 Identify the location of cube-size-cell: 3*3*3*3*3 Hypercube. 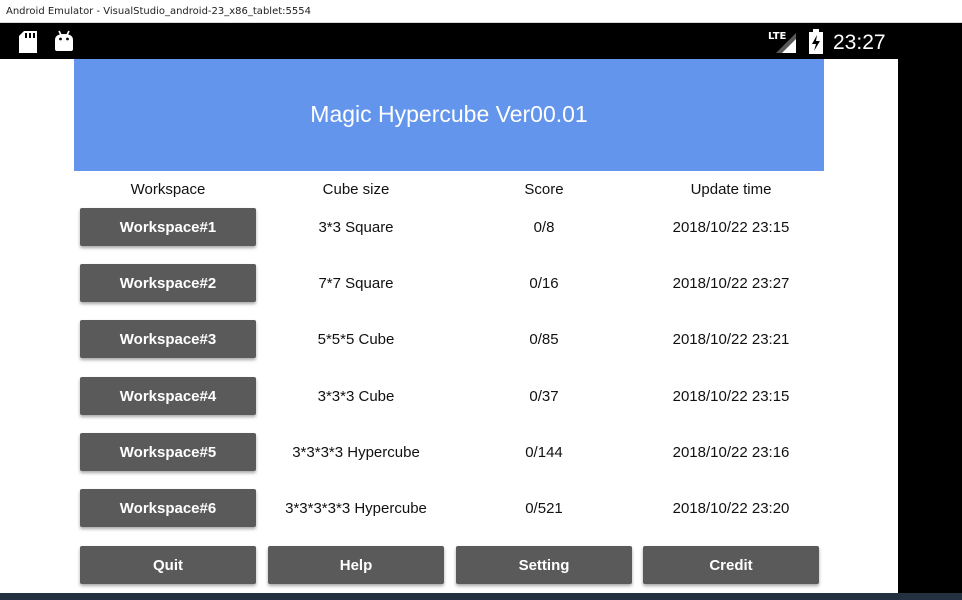
(356, 508).